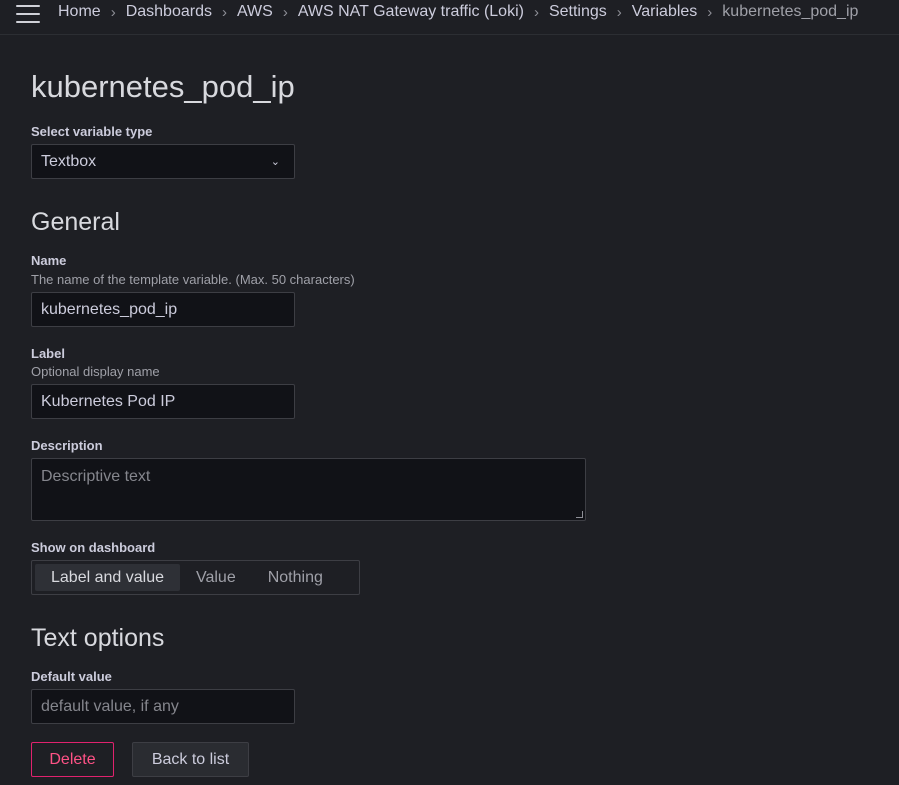 The height and width of the screenshot is (785, 899). I want to click on resize-handle-icon, so click(579, 514).